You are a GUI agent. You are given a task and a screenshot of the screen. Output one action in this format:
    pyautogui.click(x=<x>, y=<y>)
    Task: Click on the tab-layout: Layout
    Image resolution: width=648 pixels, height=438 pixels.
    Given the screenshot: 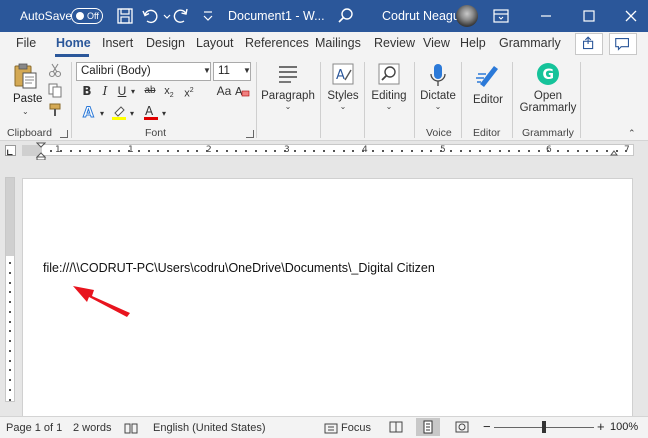 What is the action you would take?
    pyautogui.click(x=215, y=43)
    